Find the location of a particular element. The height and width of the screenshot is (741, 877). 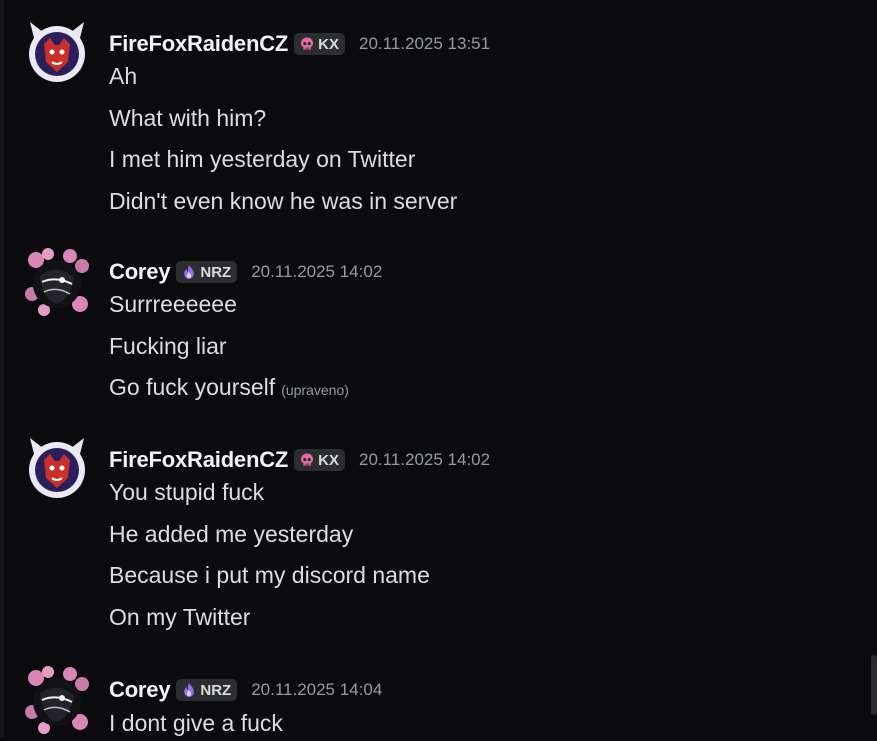

message-line: On my Twitter is located at coordinates (180, 617).